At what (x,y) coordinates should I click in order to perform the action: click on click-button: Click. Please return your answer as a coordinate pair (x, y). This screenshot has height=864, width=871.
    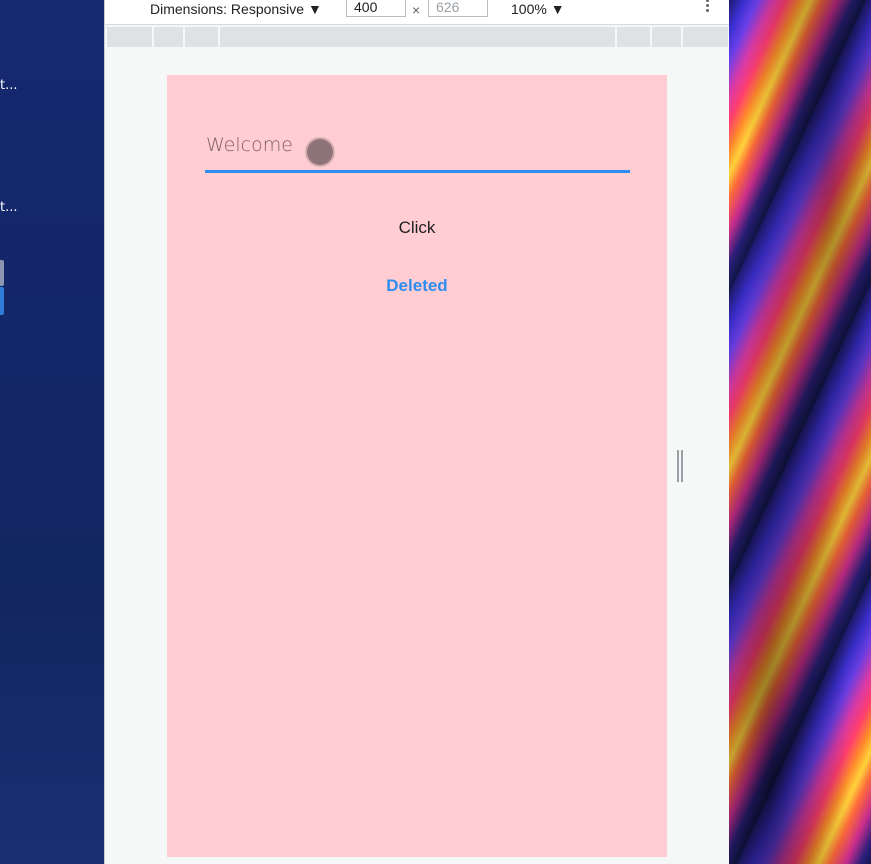
    Looking at the image, I should click on (417, 228).